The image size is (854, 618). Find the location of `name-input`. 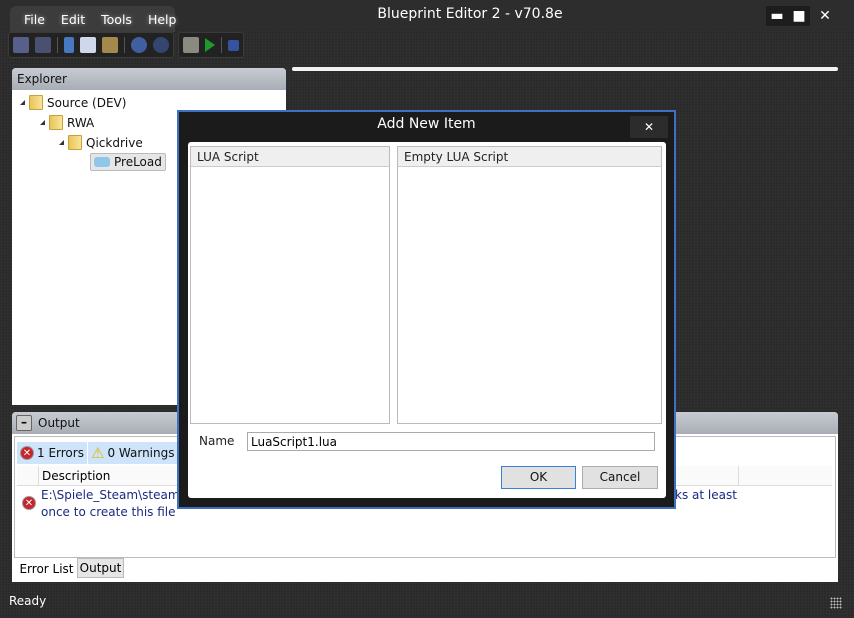

name-input is located at coordinates (451, 441).